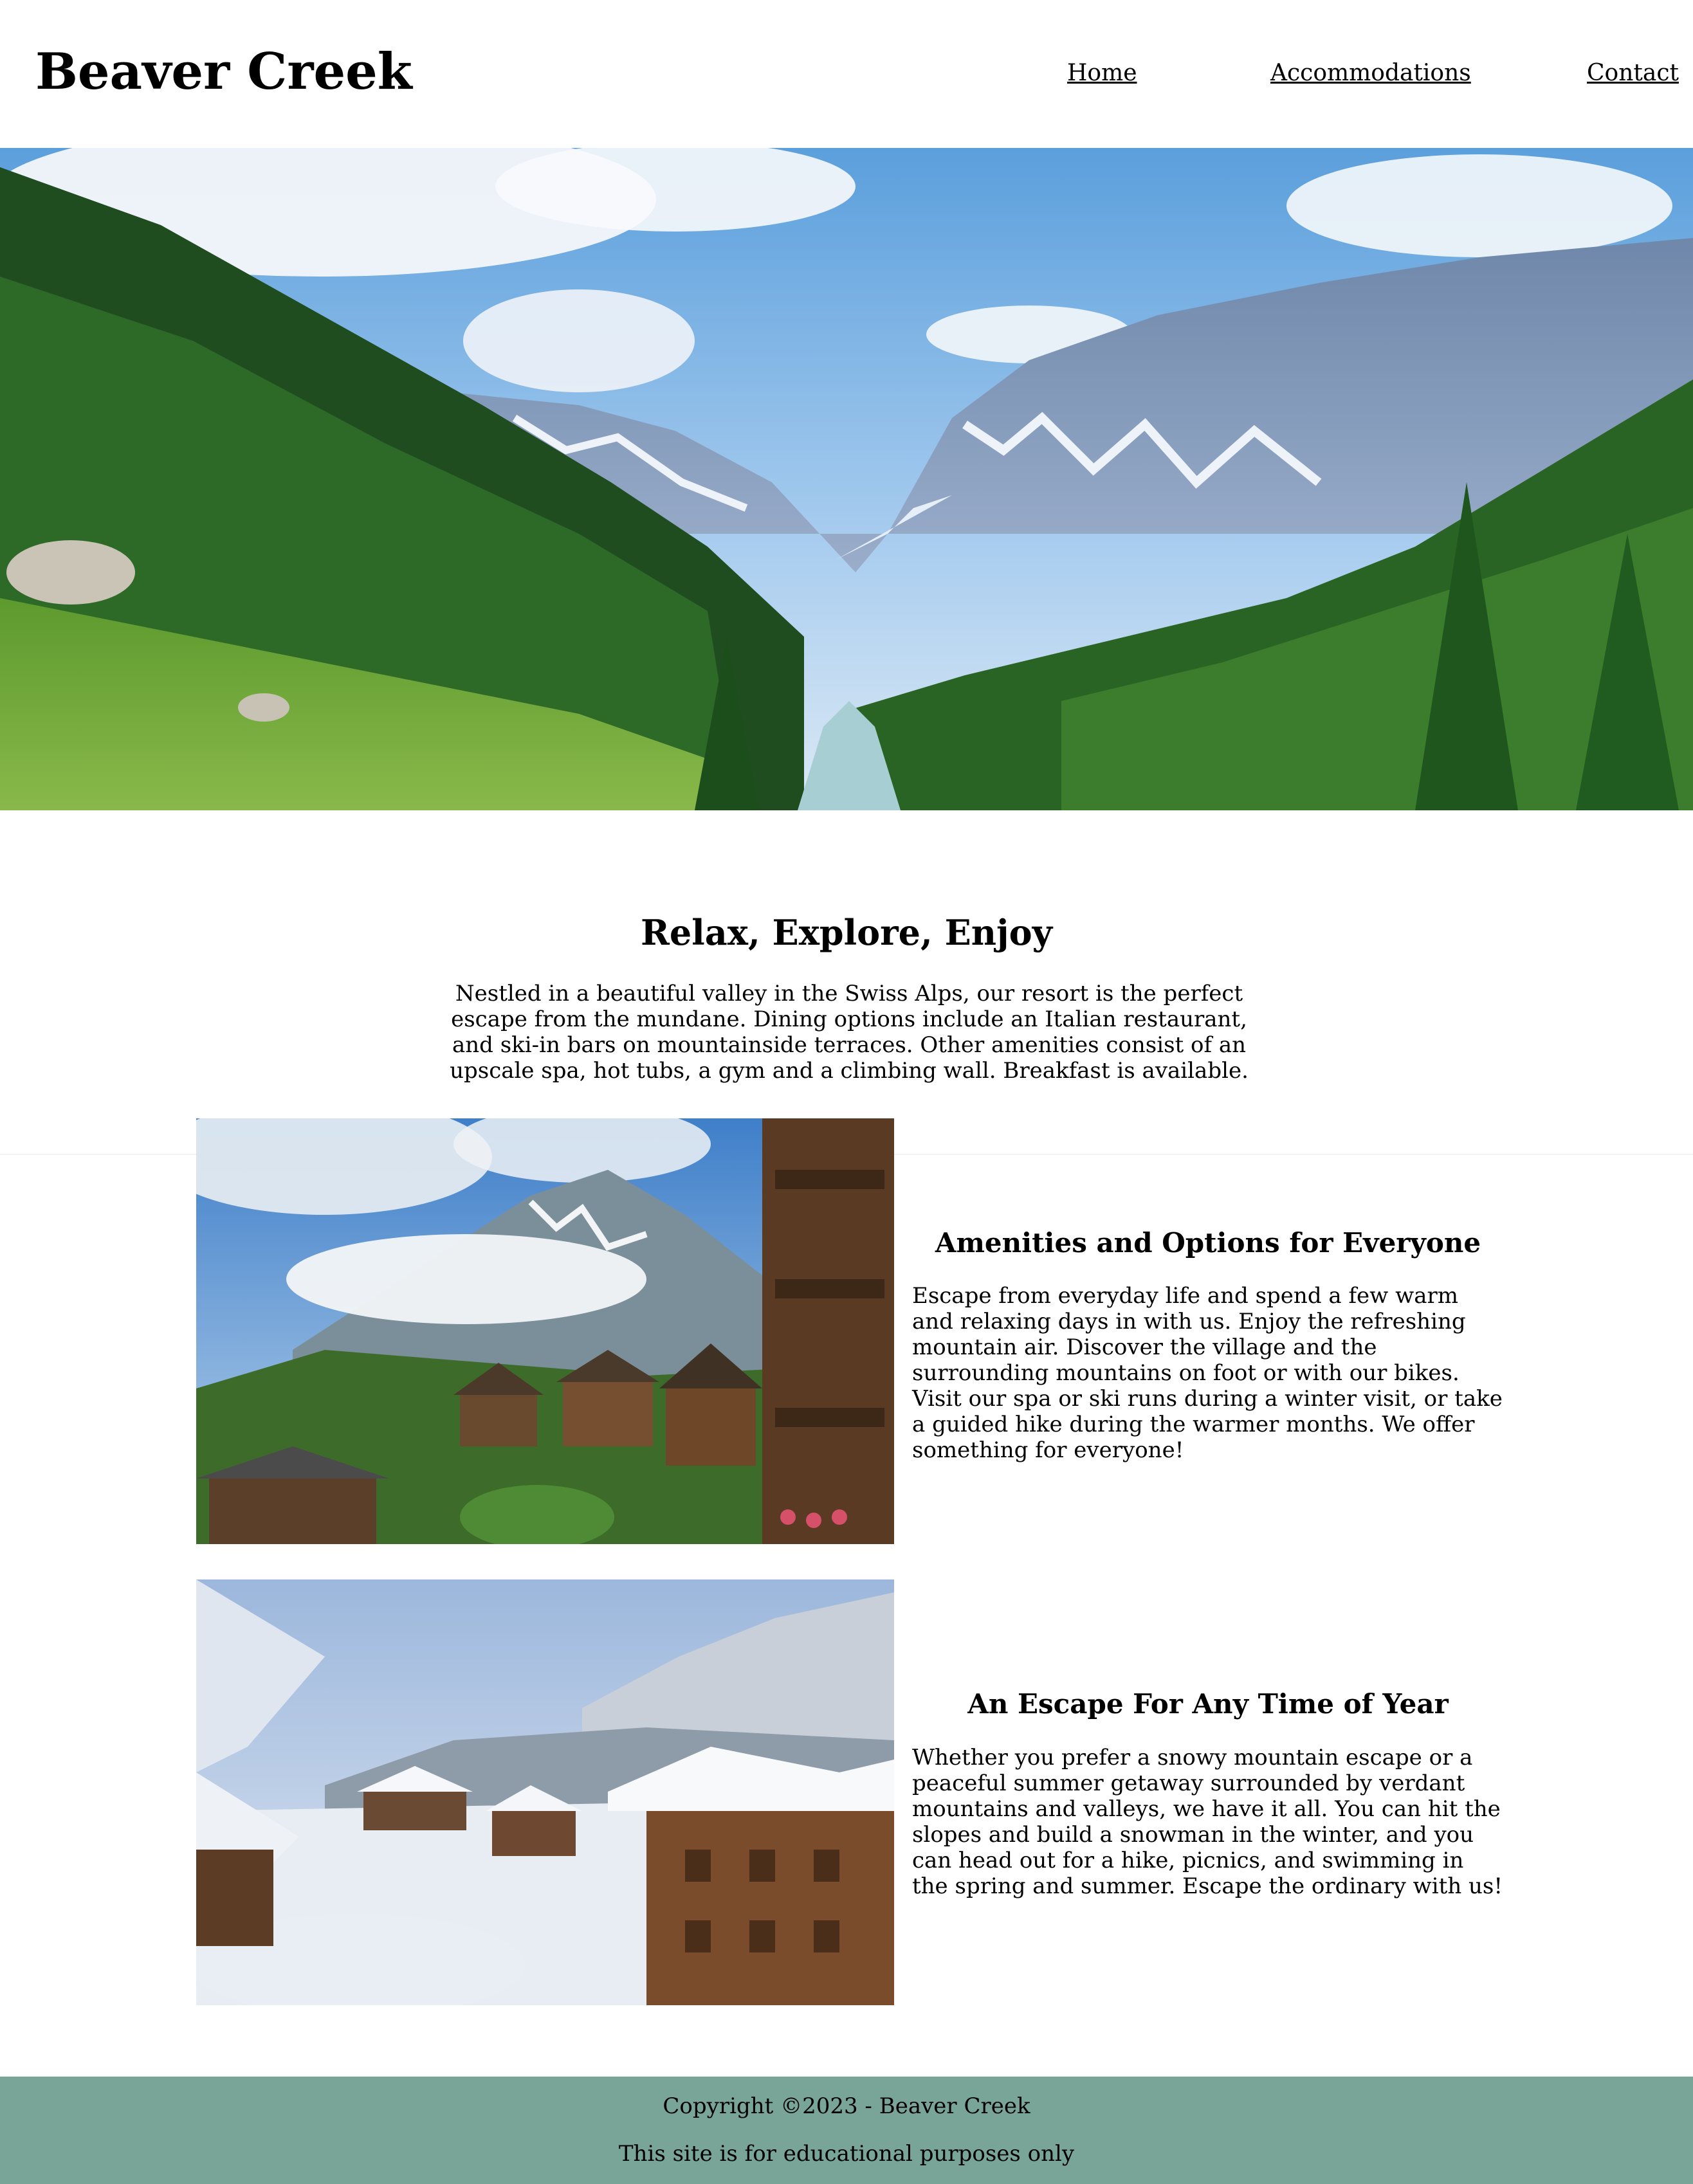 The height and width of the screenshot is (2184, 1693). What do you see at coordinates (1208, 1243) in the screenshot?
I see `feature-title-amenities: Amenities and Options for Everyone` at bounding box center [1208, 1243].